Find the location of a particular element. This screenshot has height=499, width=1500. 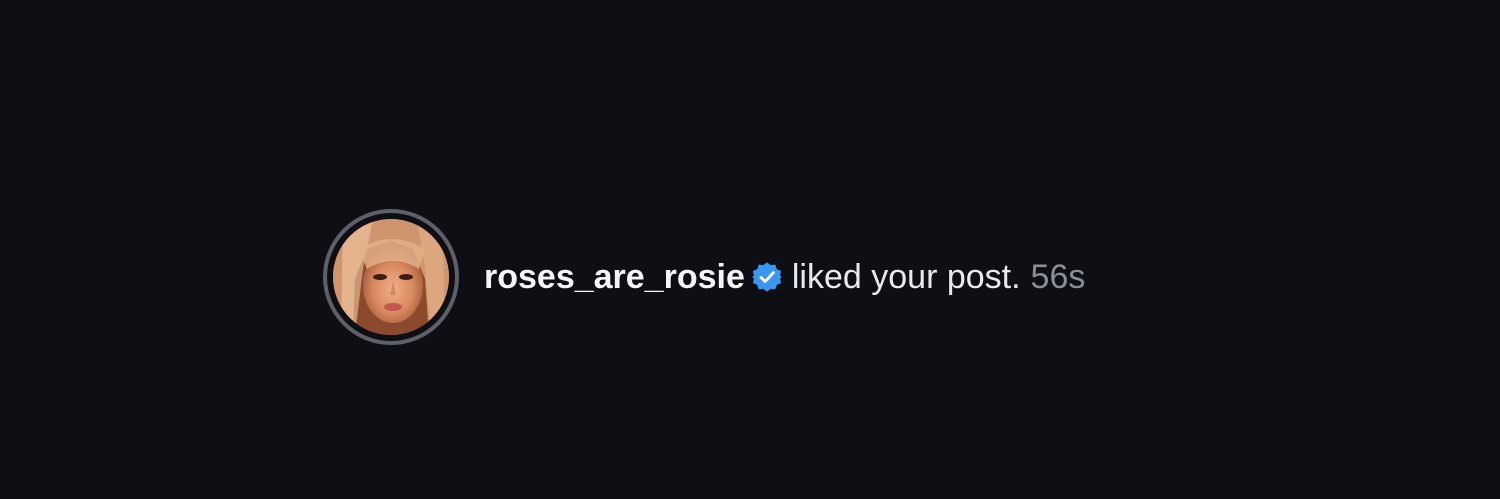

timestamp: 56s is located at coordinates (1058, 277).